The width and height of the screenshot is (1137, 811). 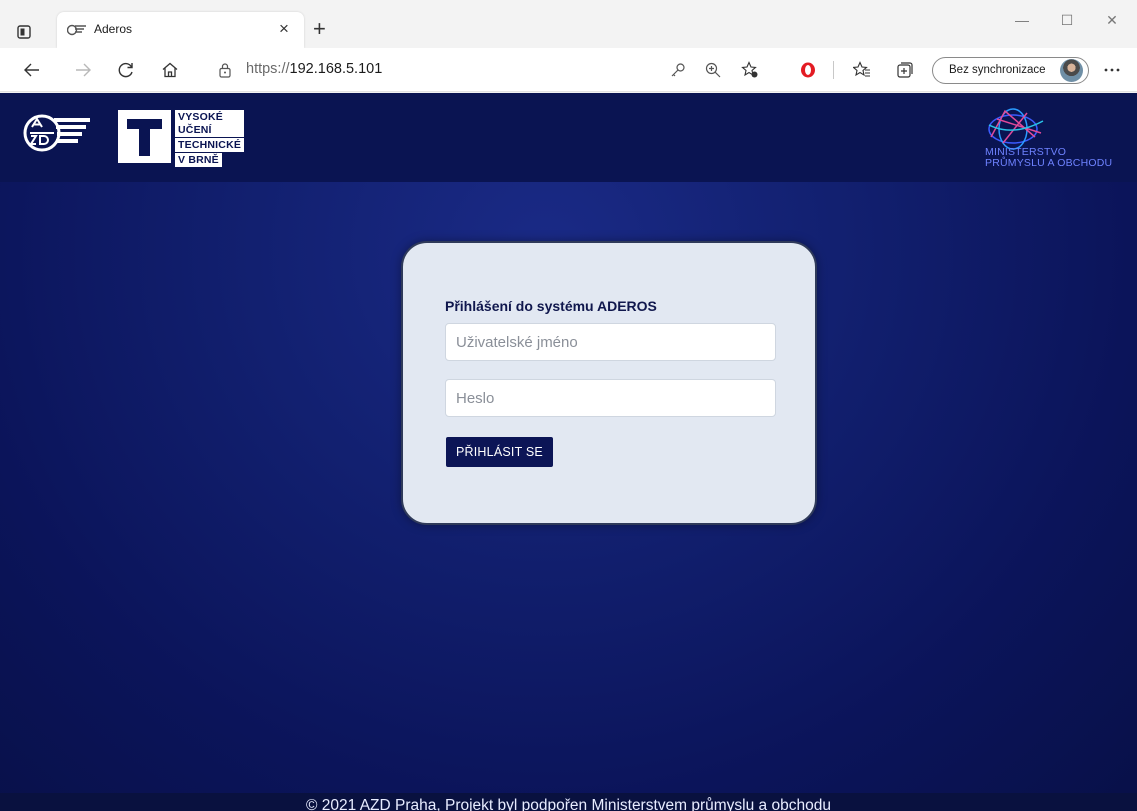 What do you see at coordinates (678, 70) in the screenshot?
I see `key-icon` at bounding box center [678, 70].